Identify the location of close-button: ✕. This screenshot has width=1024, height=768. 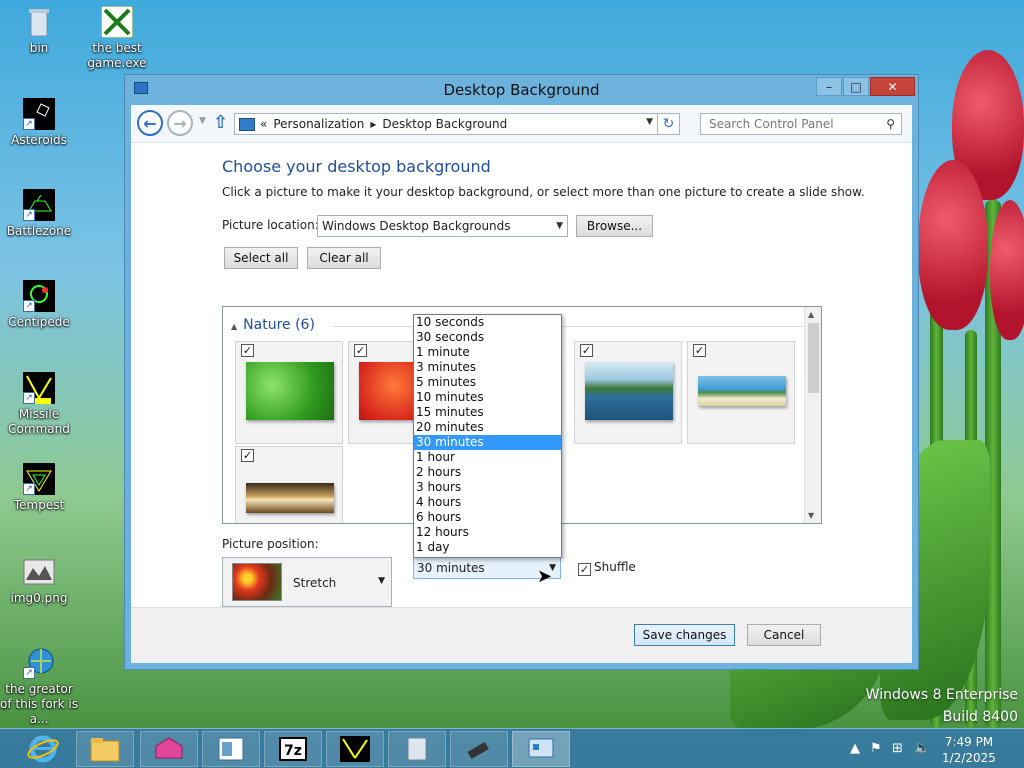
(892, 86).